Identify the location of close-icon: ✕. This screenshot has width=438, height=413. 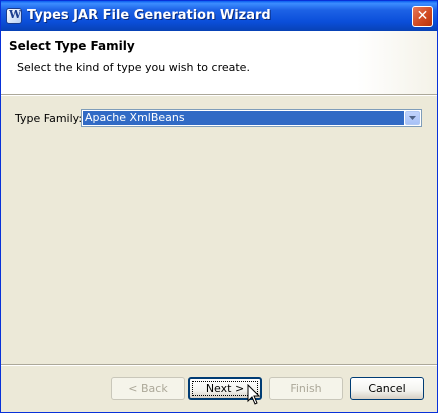
(422, 16).